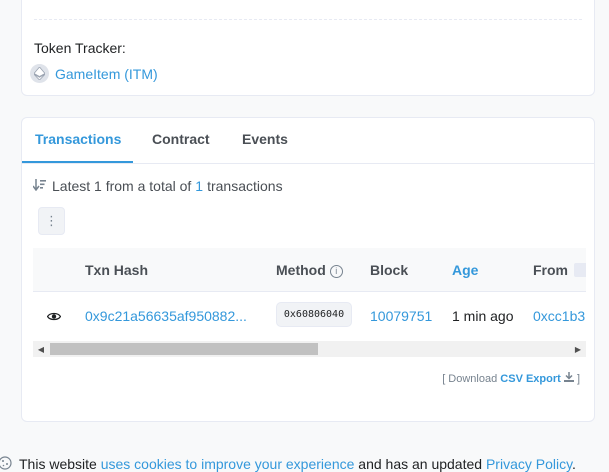 The height and width of the screenshot is (472, 609). Describe the element at coordinates (550, 270) in the screenshot. I see `header-from-label: From` at that location.